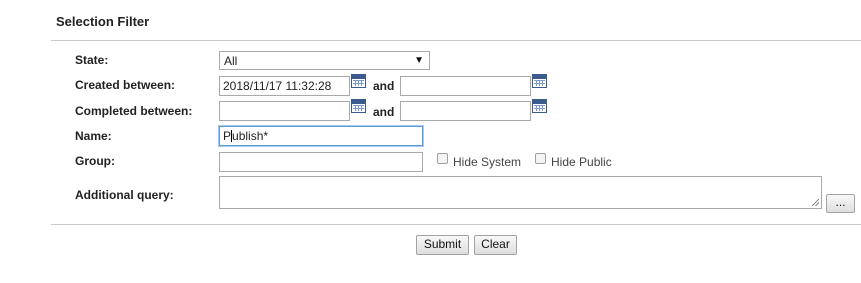 Image resolution: width=861 pixels, height=283 pixels. I want to click on created-from-field: 2018/11/17 11:32:28, so click(284, 86).